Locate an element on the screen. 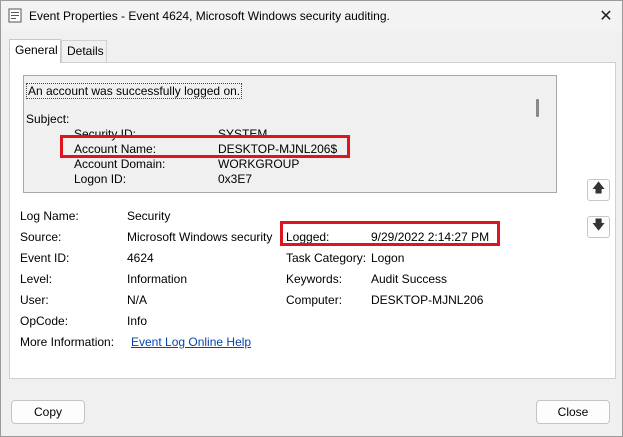 This screenshot has width=623, height=437. tab-general: General is located at coordinates (35, 51).